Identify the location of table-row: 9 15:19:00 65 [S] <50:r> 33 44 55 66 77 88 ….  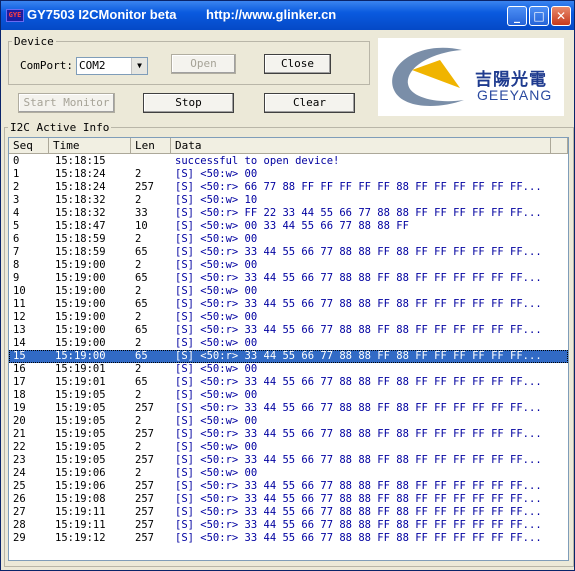
(288, 278).